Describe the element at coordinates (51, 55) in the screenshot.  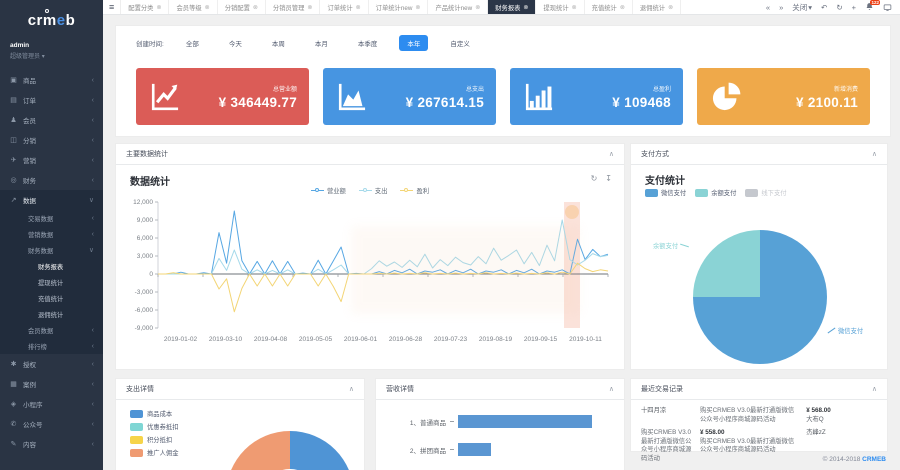
I see `user-role-dropdown: 超级管理员 ▾` at that location.